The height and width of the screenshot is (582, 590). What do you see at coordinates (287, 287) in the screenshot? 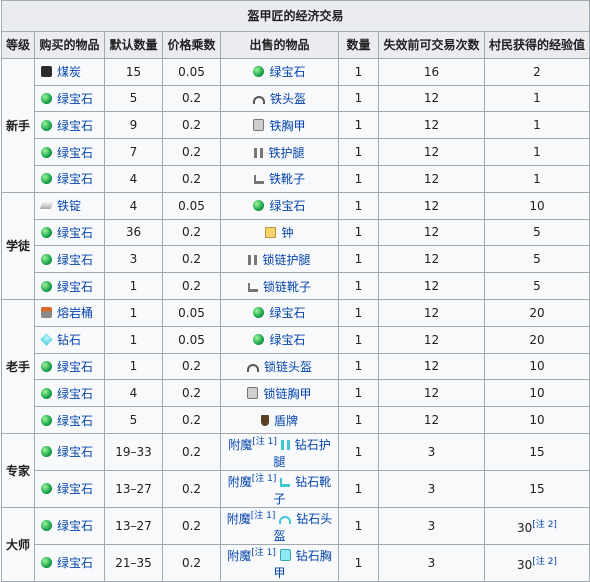
I see `sell-item-link: 锁链靴子` at bounding box center [287, 287].